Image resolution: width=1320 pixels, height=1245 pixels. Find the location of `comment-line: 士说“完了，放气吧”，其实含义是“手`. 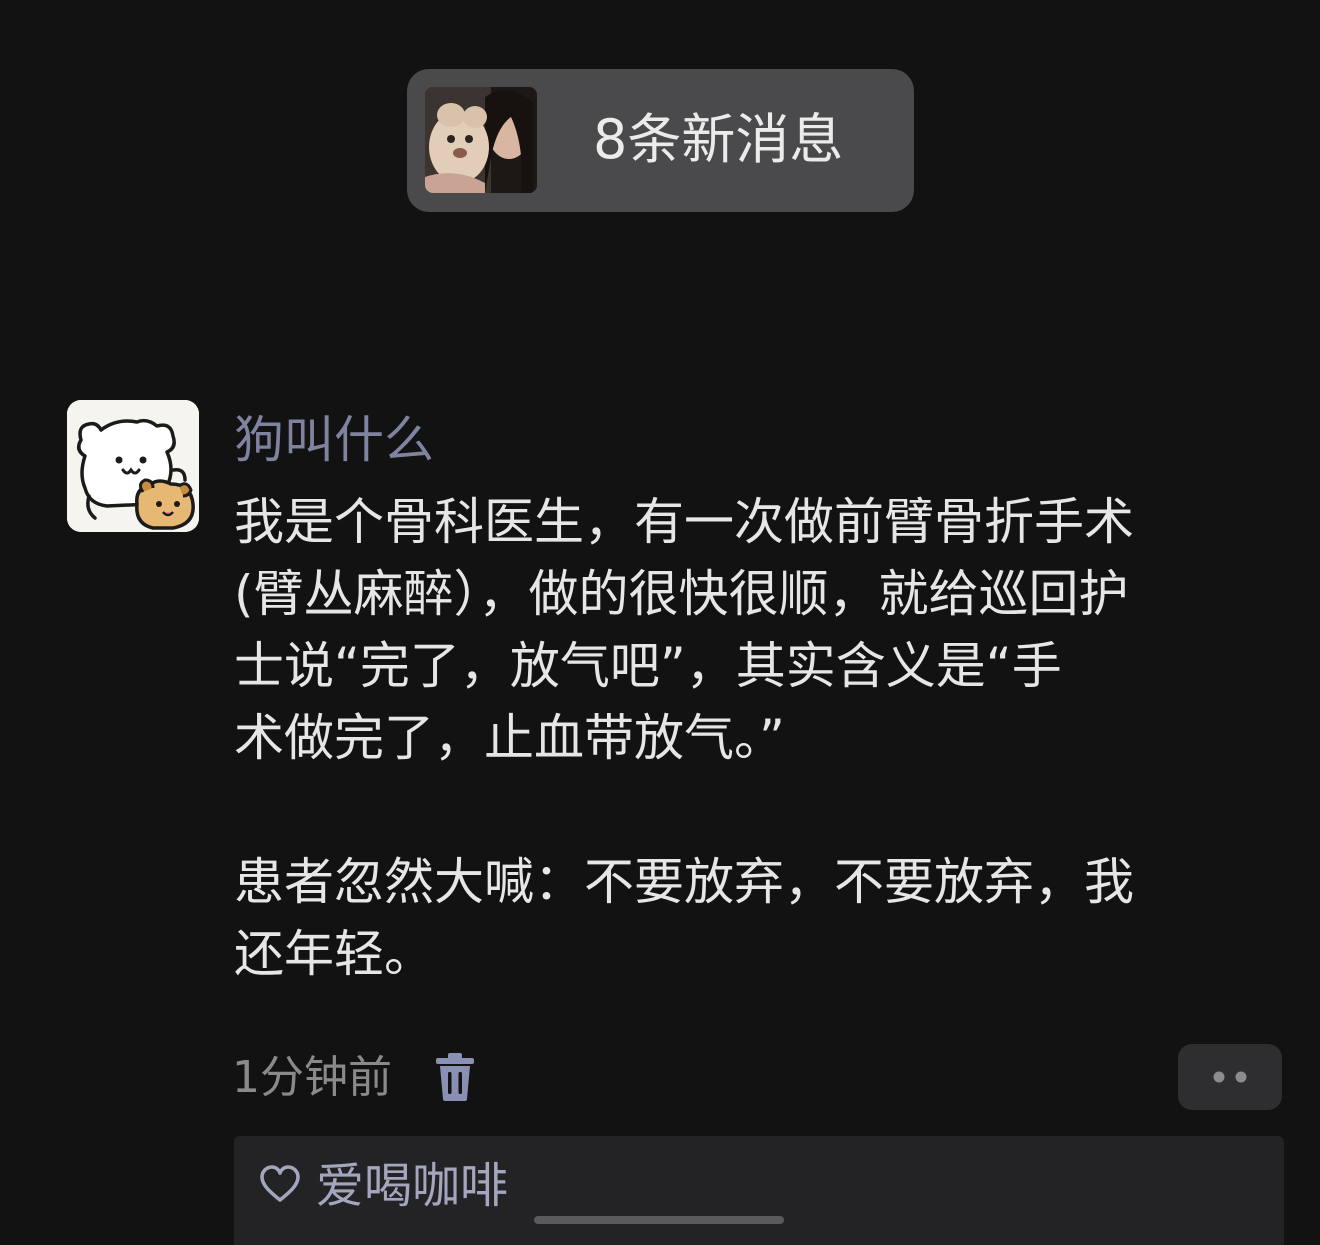

comment-line: 士说“完了，放气吧”，其实含义是“手 is located at coordinates (648, 666).